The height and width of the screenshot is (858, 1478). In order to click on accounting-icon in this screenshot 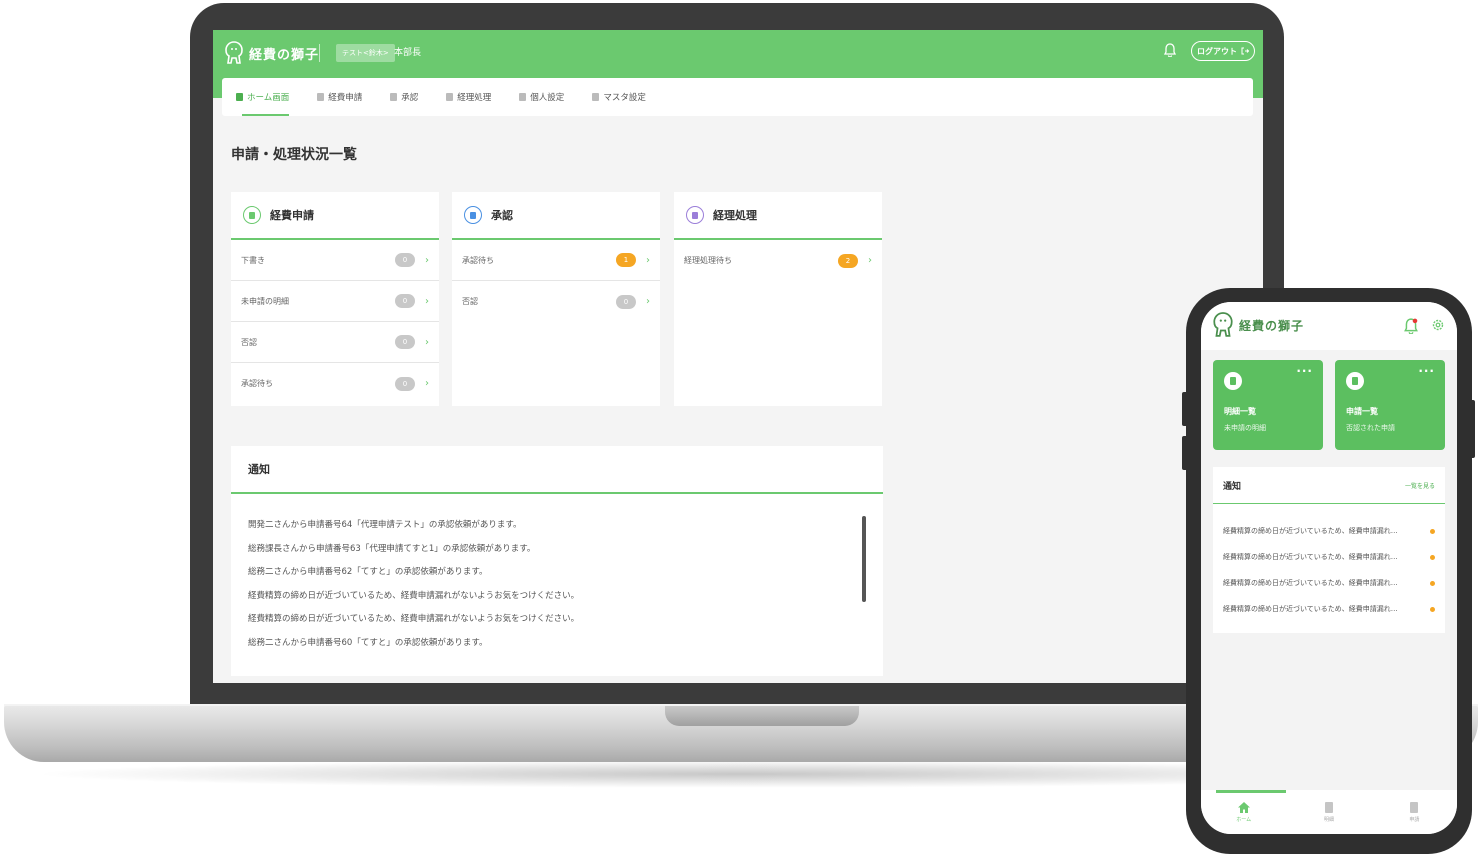, I will do `click(695, 215)`.